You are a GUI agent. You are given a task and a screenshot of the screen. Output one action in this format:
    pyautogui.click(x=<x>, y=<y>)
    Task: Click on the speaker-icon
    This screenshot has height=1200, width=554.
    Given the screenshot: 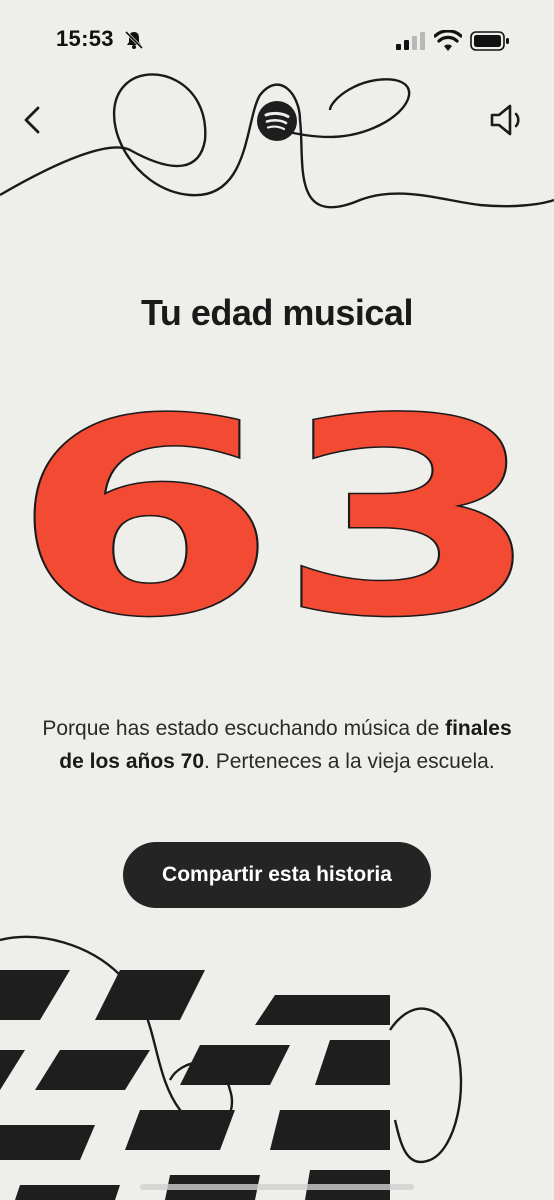 What is the action you would take?
    pyautogui.click(x=505, y=120)
    